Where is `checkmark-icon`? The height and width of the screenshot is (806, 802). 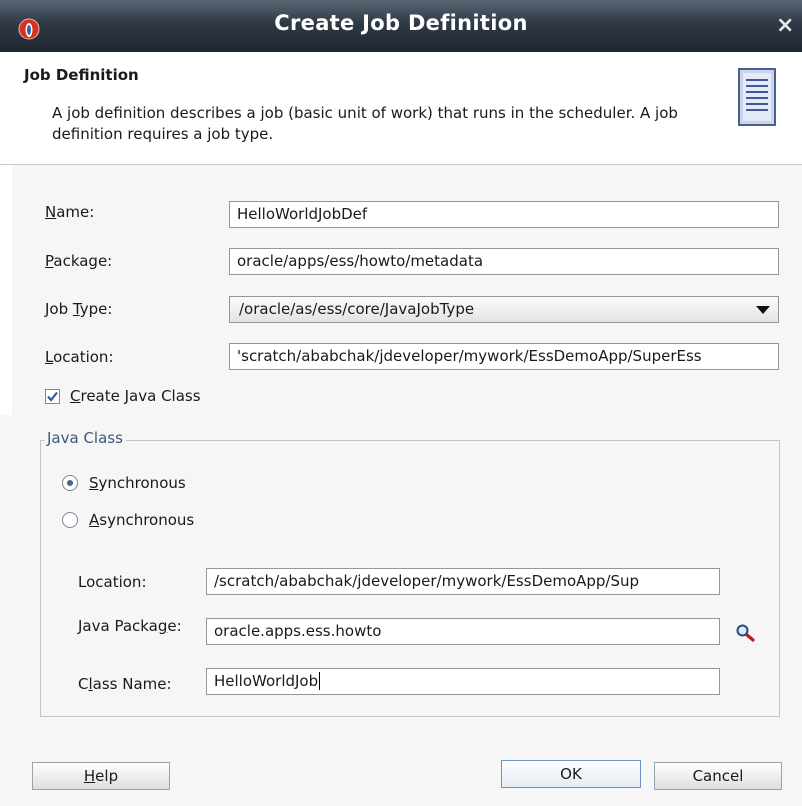 checkmark-icon is located at coordinates (52, 396).